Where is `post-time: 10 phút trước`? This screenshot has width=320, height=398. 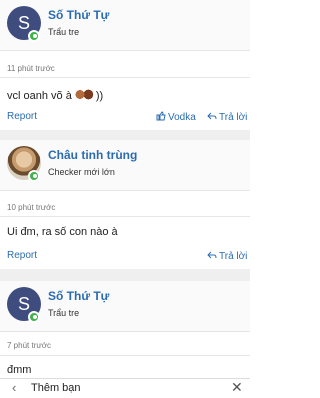 post-time: 10 phút trước is located at coordinates (31, 207).